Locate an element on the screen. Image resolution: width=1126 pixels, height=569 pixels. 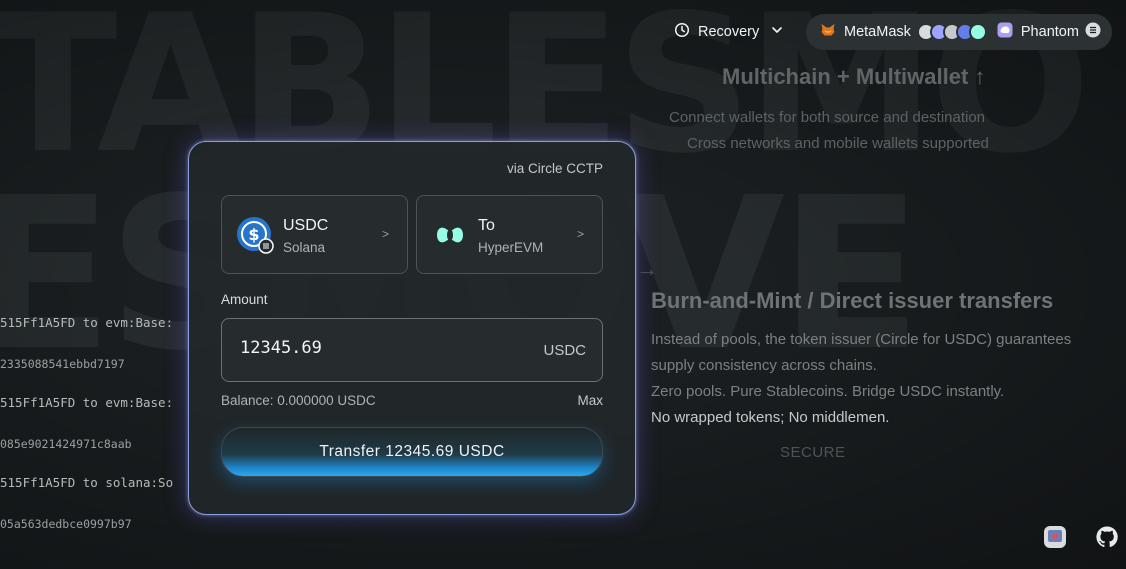
amount-field: USDC is located at coordinates (412, 350).